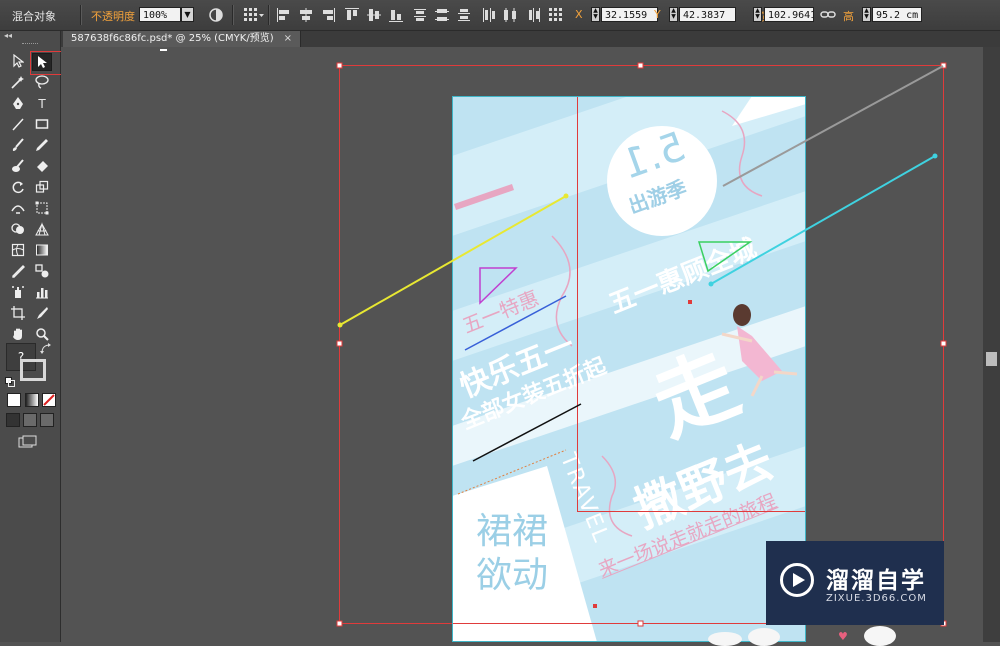  Describe the element at coordinates (18, 125) in the screenshot. I see `line-segment-tool-icon` at that location.